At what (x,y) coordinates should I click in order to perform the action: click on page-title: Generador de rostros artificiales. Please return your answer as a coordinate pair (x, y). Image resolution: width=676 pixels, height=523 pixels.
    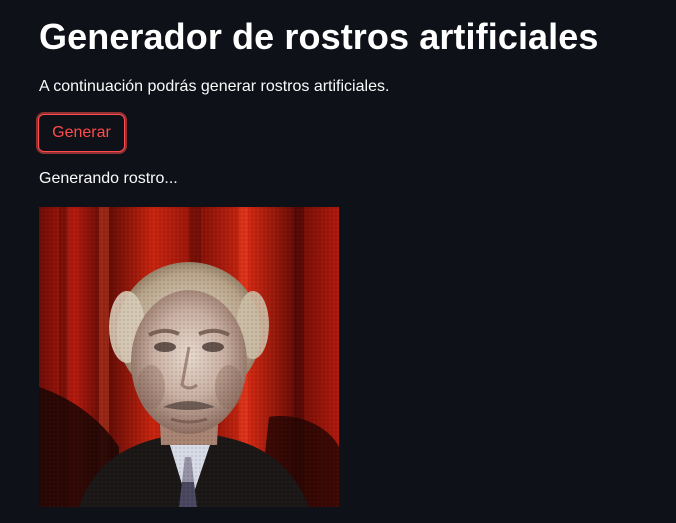
    Looking at the image, I should click on (319, 36).